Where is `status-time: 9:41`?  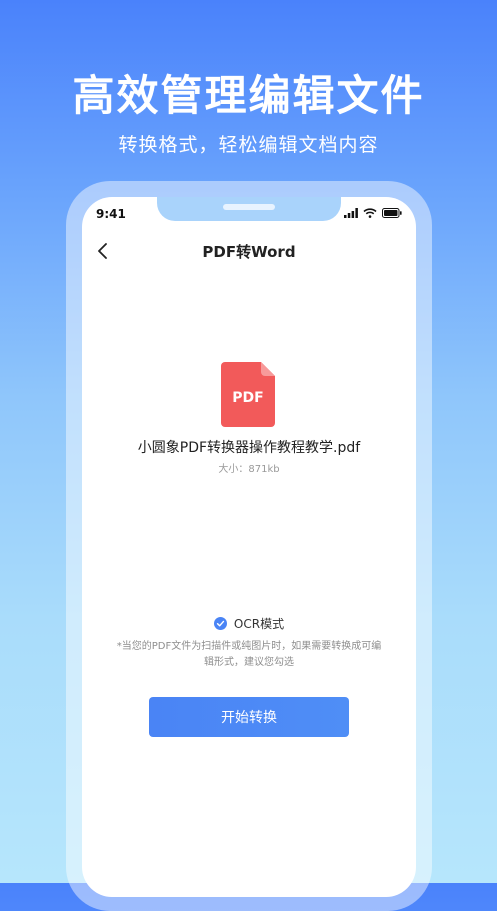 status-time: 9:41 is located at coordinates (111, 214).